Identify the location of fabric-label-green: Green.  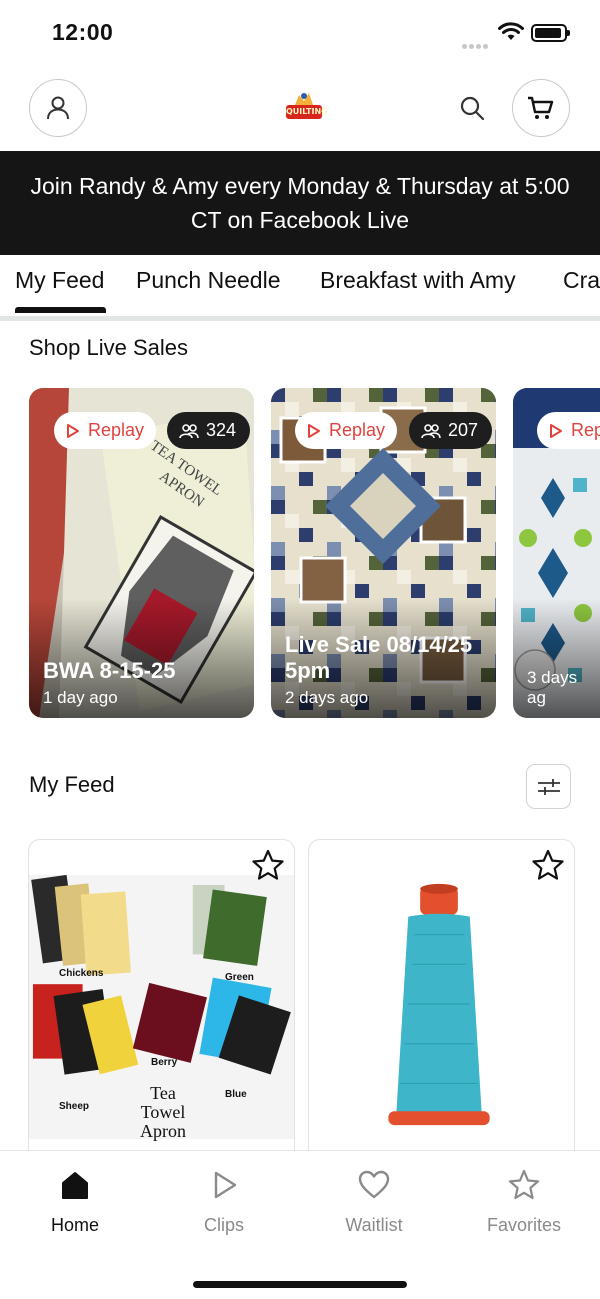
(239, 977).